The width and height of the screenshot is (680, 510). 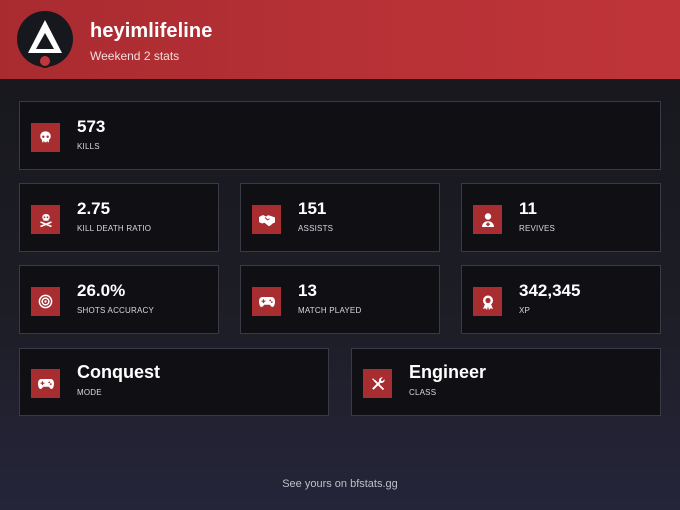 I want to click on stat-card-matches: 13 MATCH PLAYED, so click(x=340, y=299).